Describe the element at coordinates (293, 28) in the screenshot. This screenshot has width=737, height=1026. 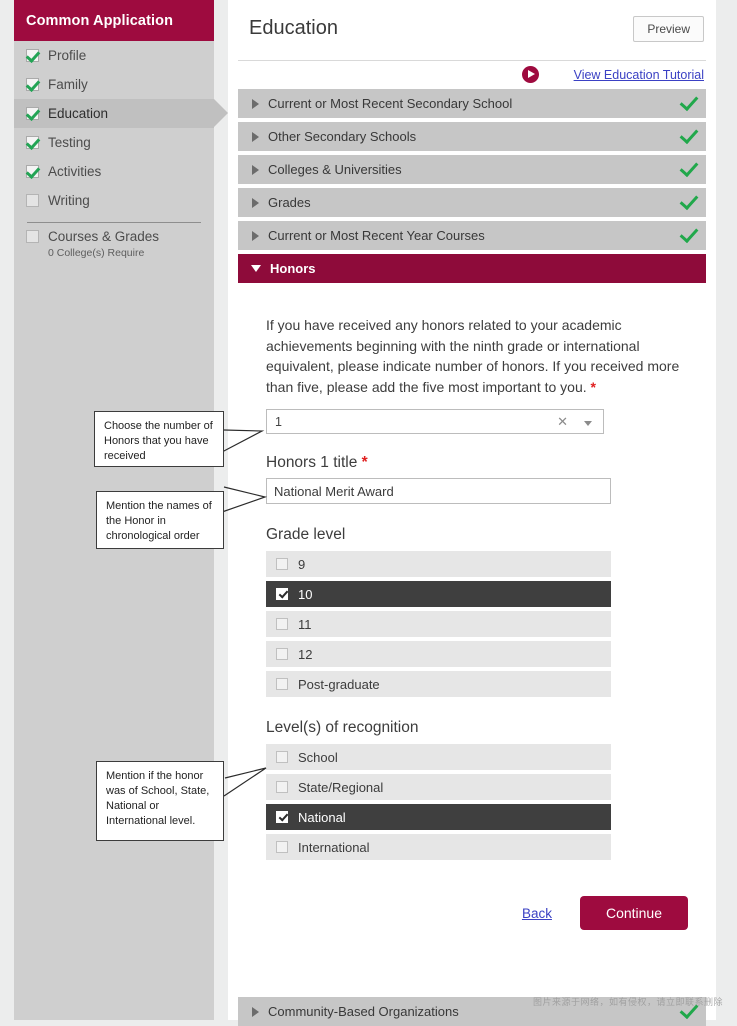
I see `page-title: Education` at that location.